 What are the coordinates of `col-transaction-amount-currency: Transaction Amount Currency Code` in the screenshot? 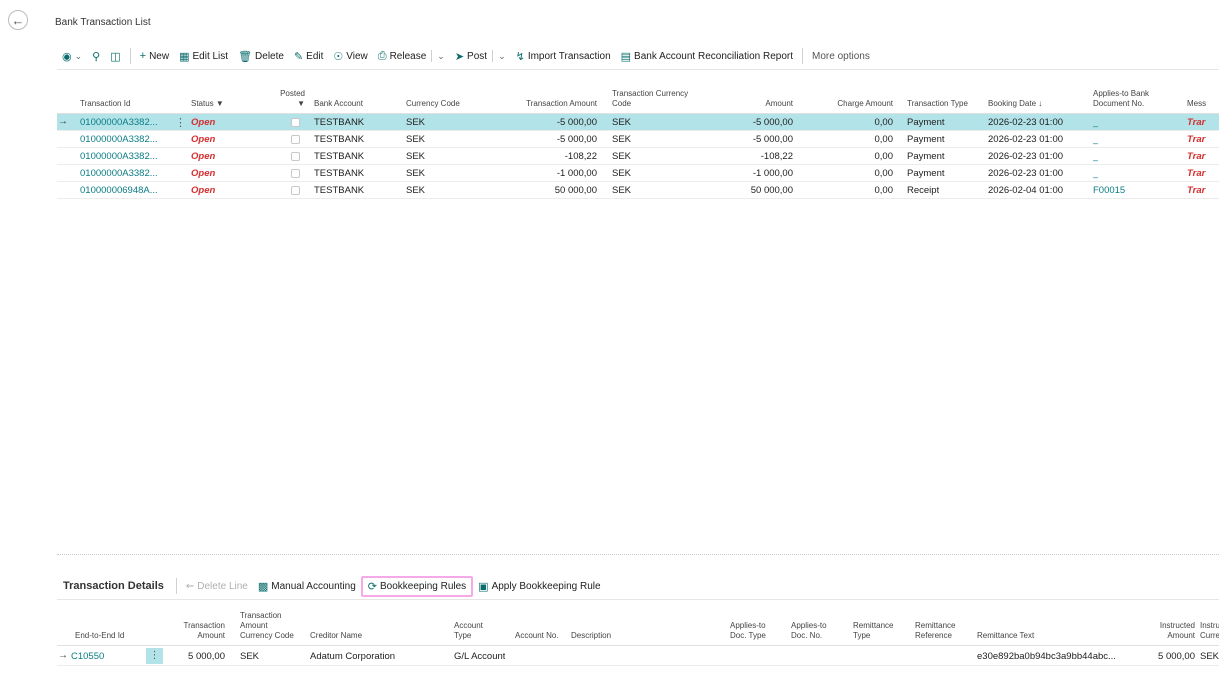 It's located at (267, 626).